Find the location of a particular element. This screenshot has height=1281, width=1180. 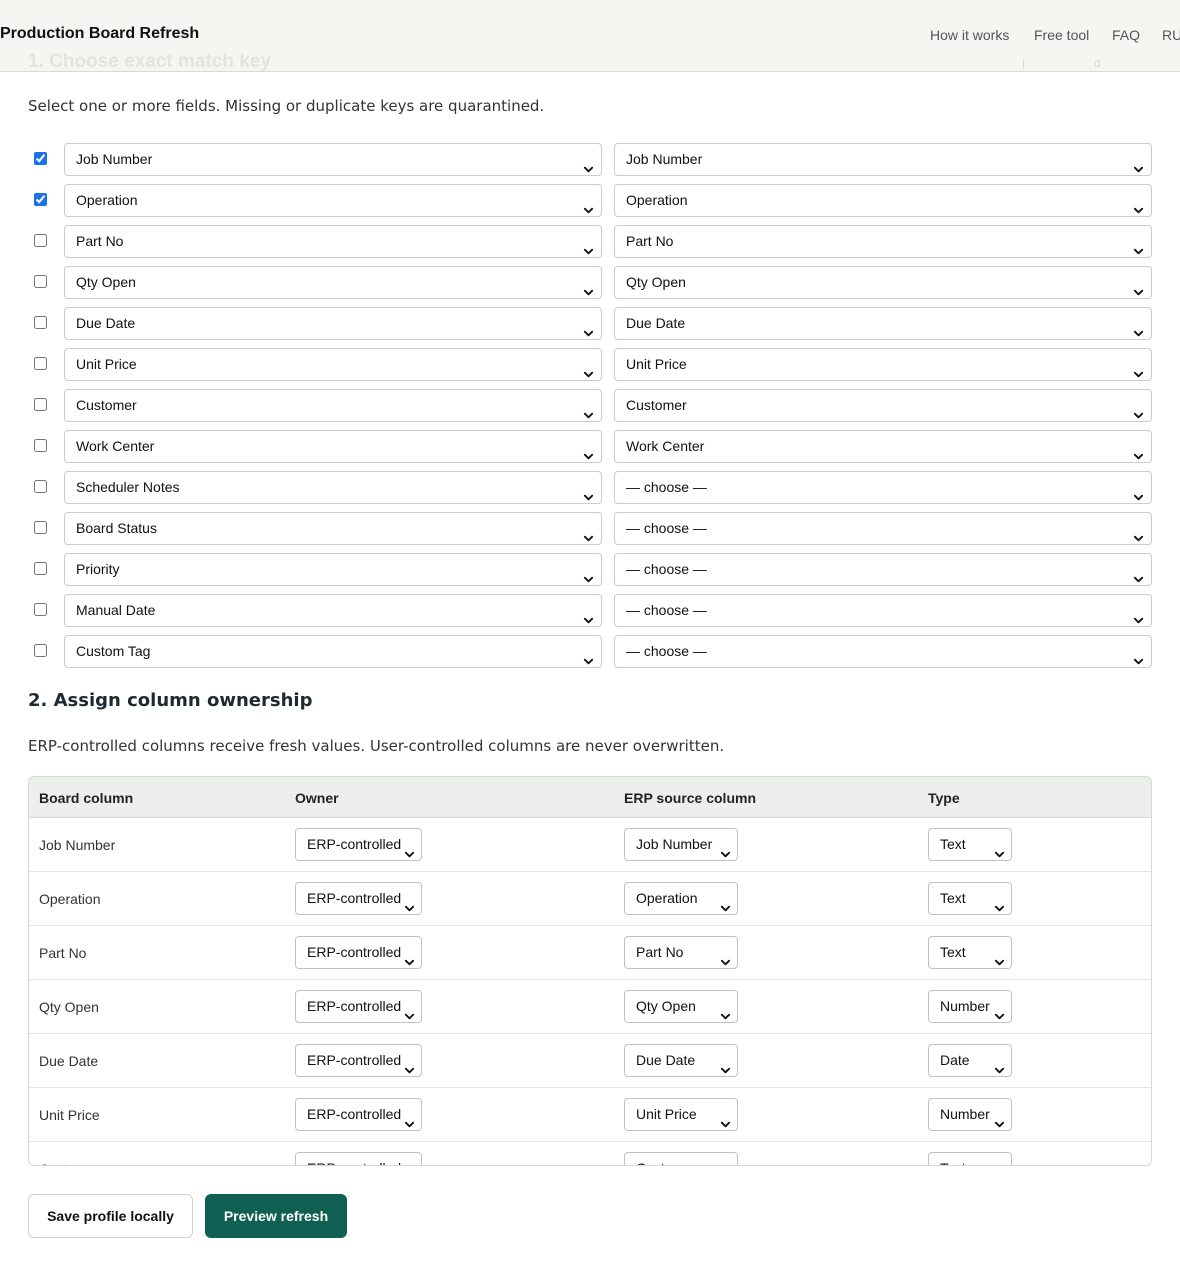

table-row: Job Number ERP-controlled Job Number Text is located at coordinates (590, 845).